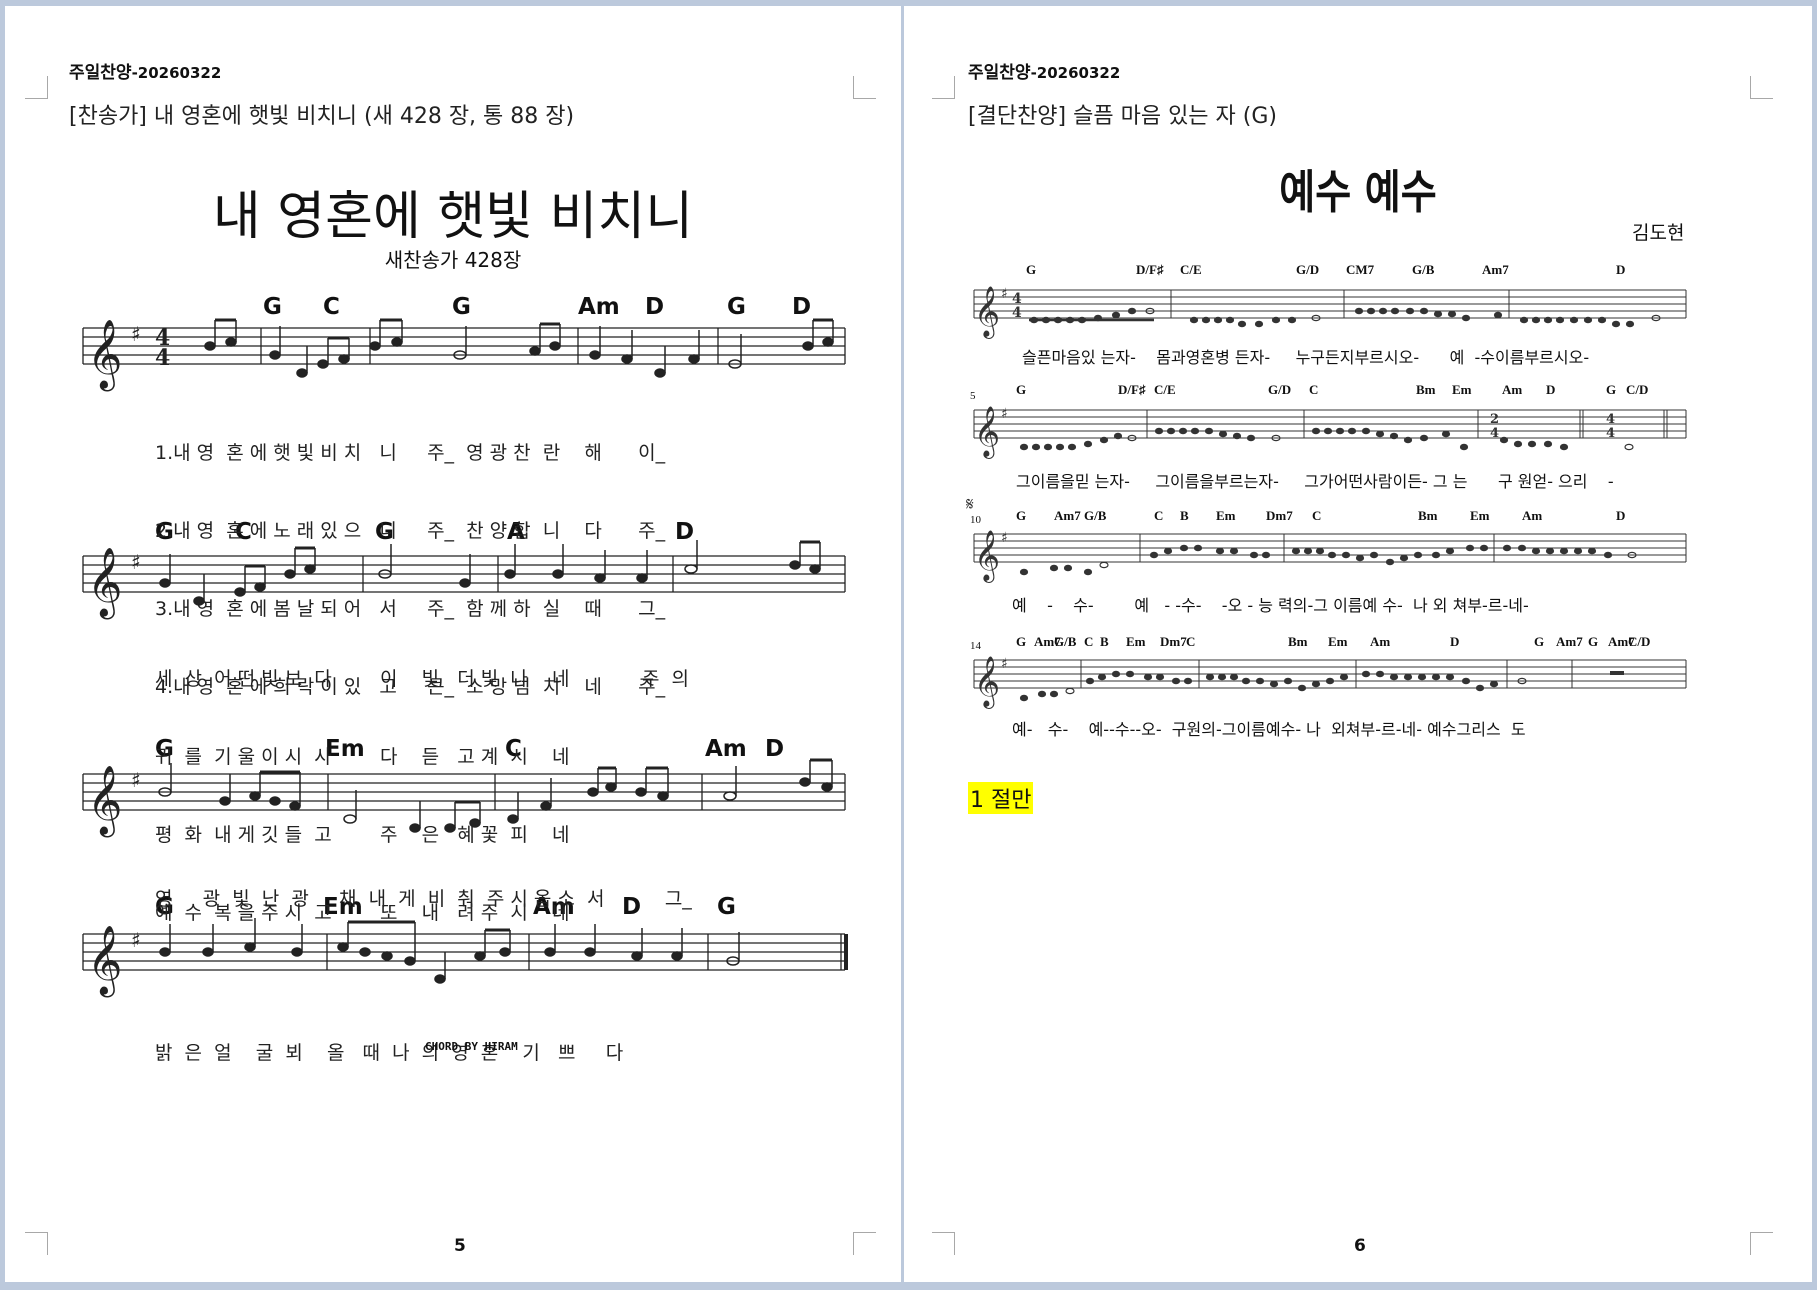 This screenshot has width=1817, height=1290. I want to click on lyrics-system-4: 밝 은 얼 굴 뵈 올 때 나 의 영 혼 기 쁘 다, so click(389, 1053).